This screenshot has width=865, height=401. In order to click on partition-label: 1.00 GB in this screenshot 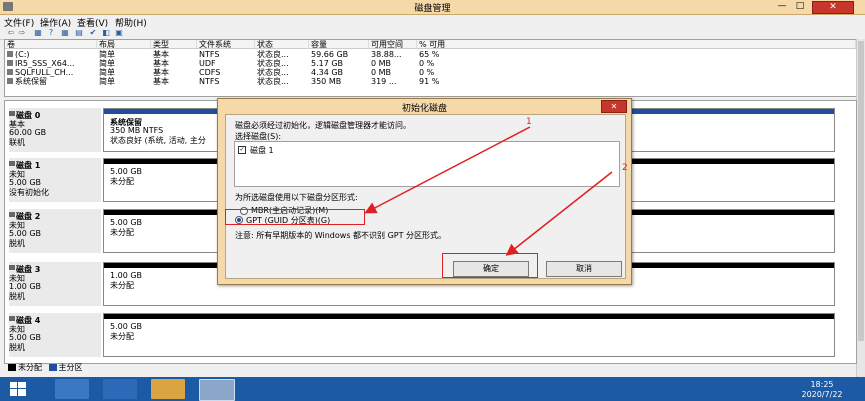, I will do `click(126, 275)`.